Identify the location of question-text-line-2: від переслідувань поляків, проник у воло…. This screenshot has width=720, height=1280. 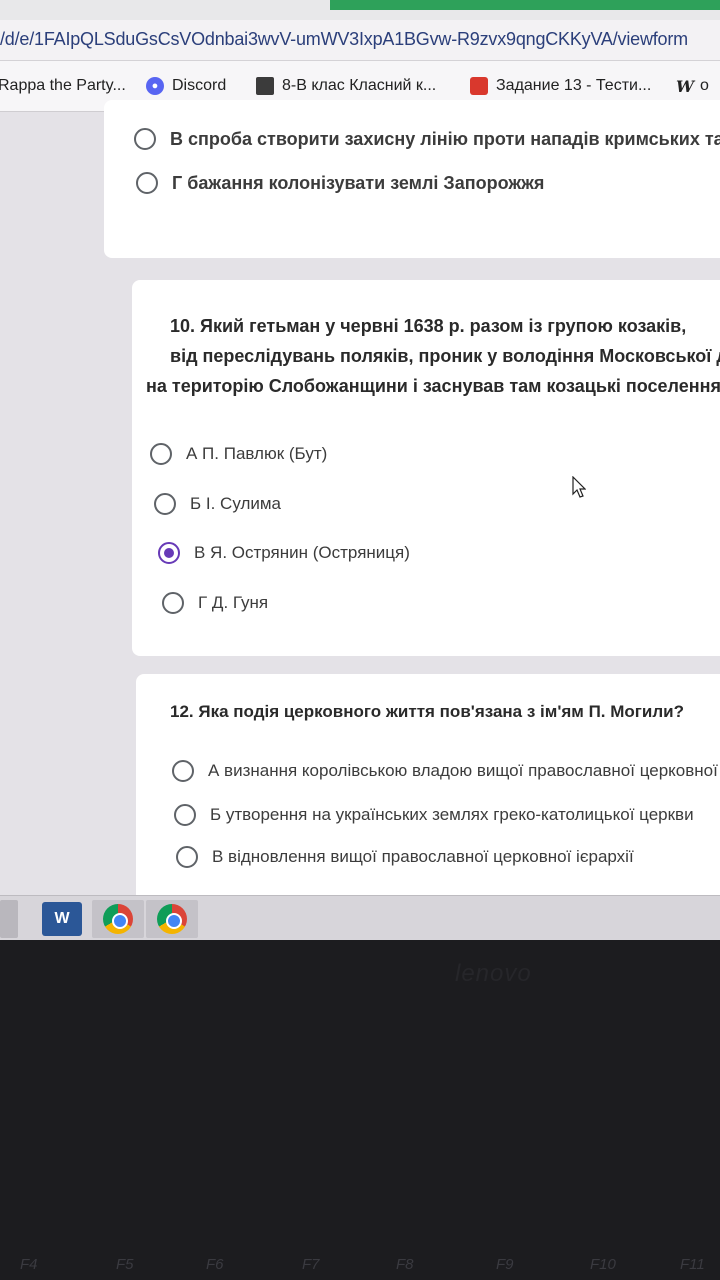
(445, 356).